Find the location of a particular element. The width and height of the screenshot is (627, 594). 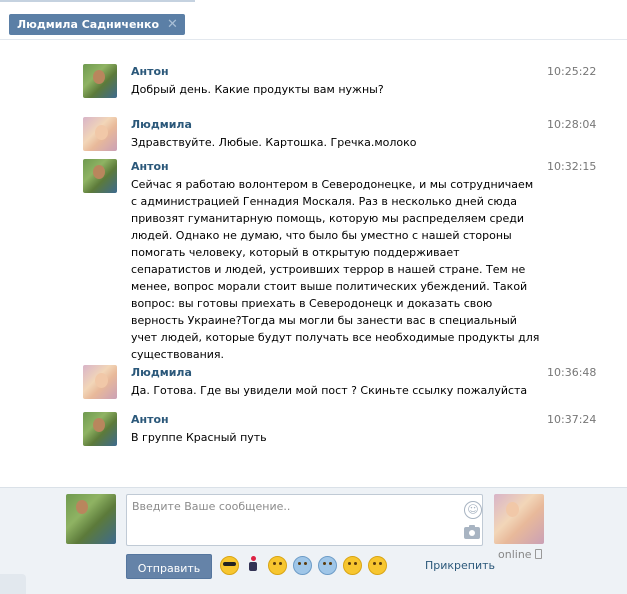

message-time: 10:37:24 is located at coordinates (571, 420).